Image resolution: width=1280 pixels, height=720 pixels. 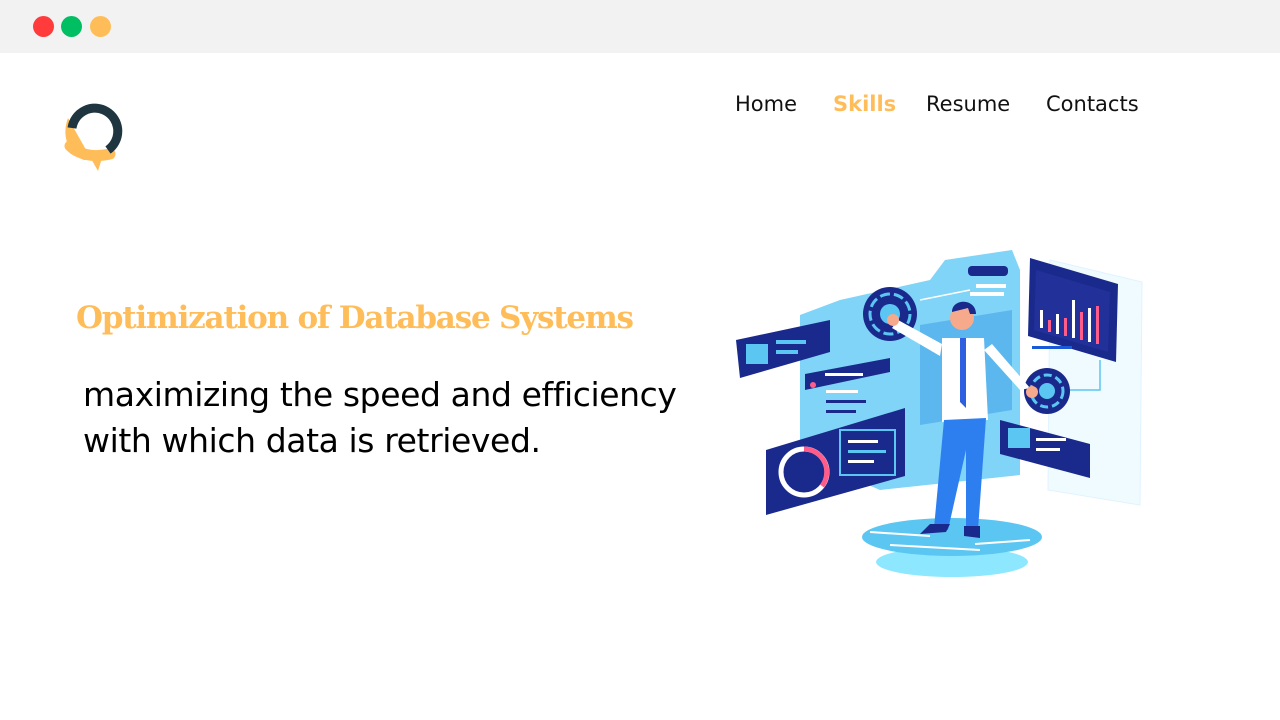 I want to click on window-close-button, so click(x=43, y=26).